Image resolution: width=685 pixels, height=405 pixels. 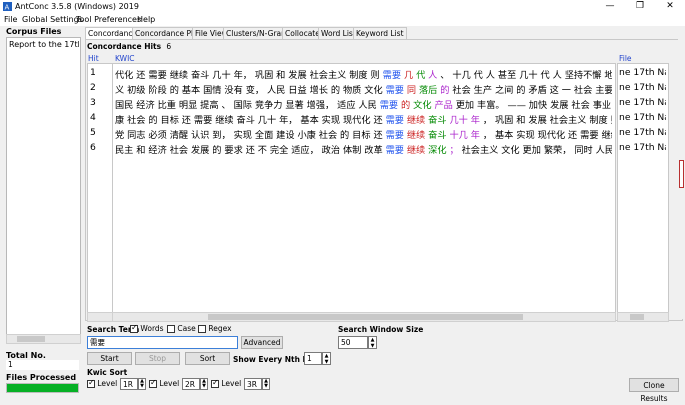 What do you see at coordinates (169, 46) in the screenshot?
I see `concordance-hits-value: 6` at bounding box center [169, 46].